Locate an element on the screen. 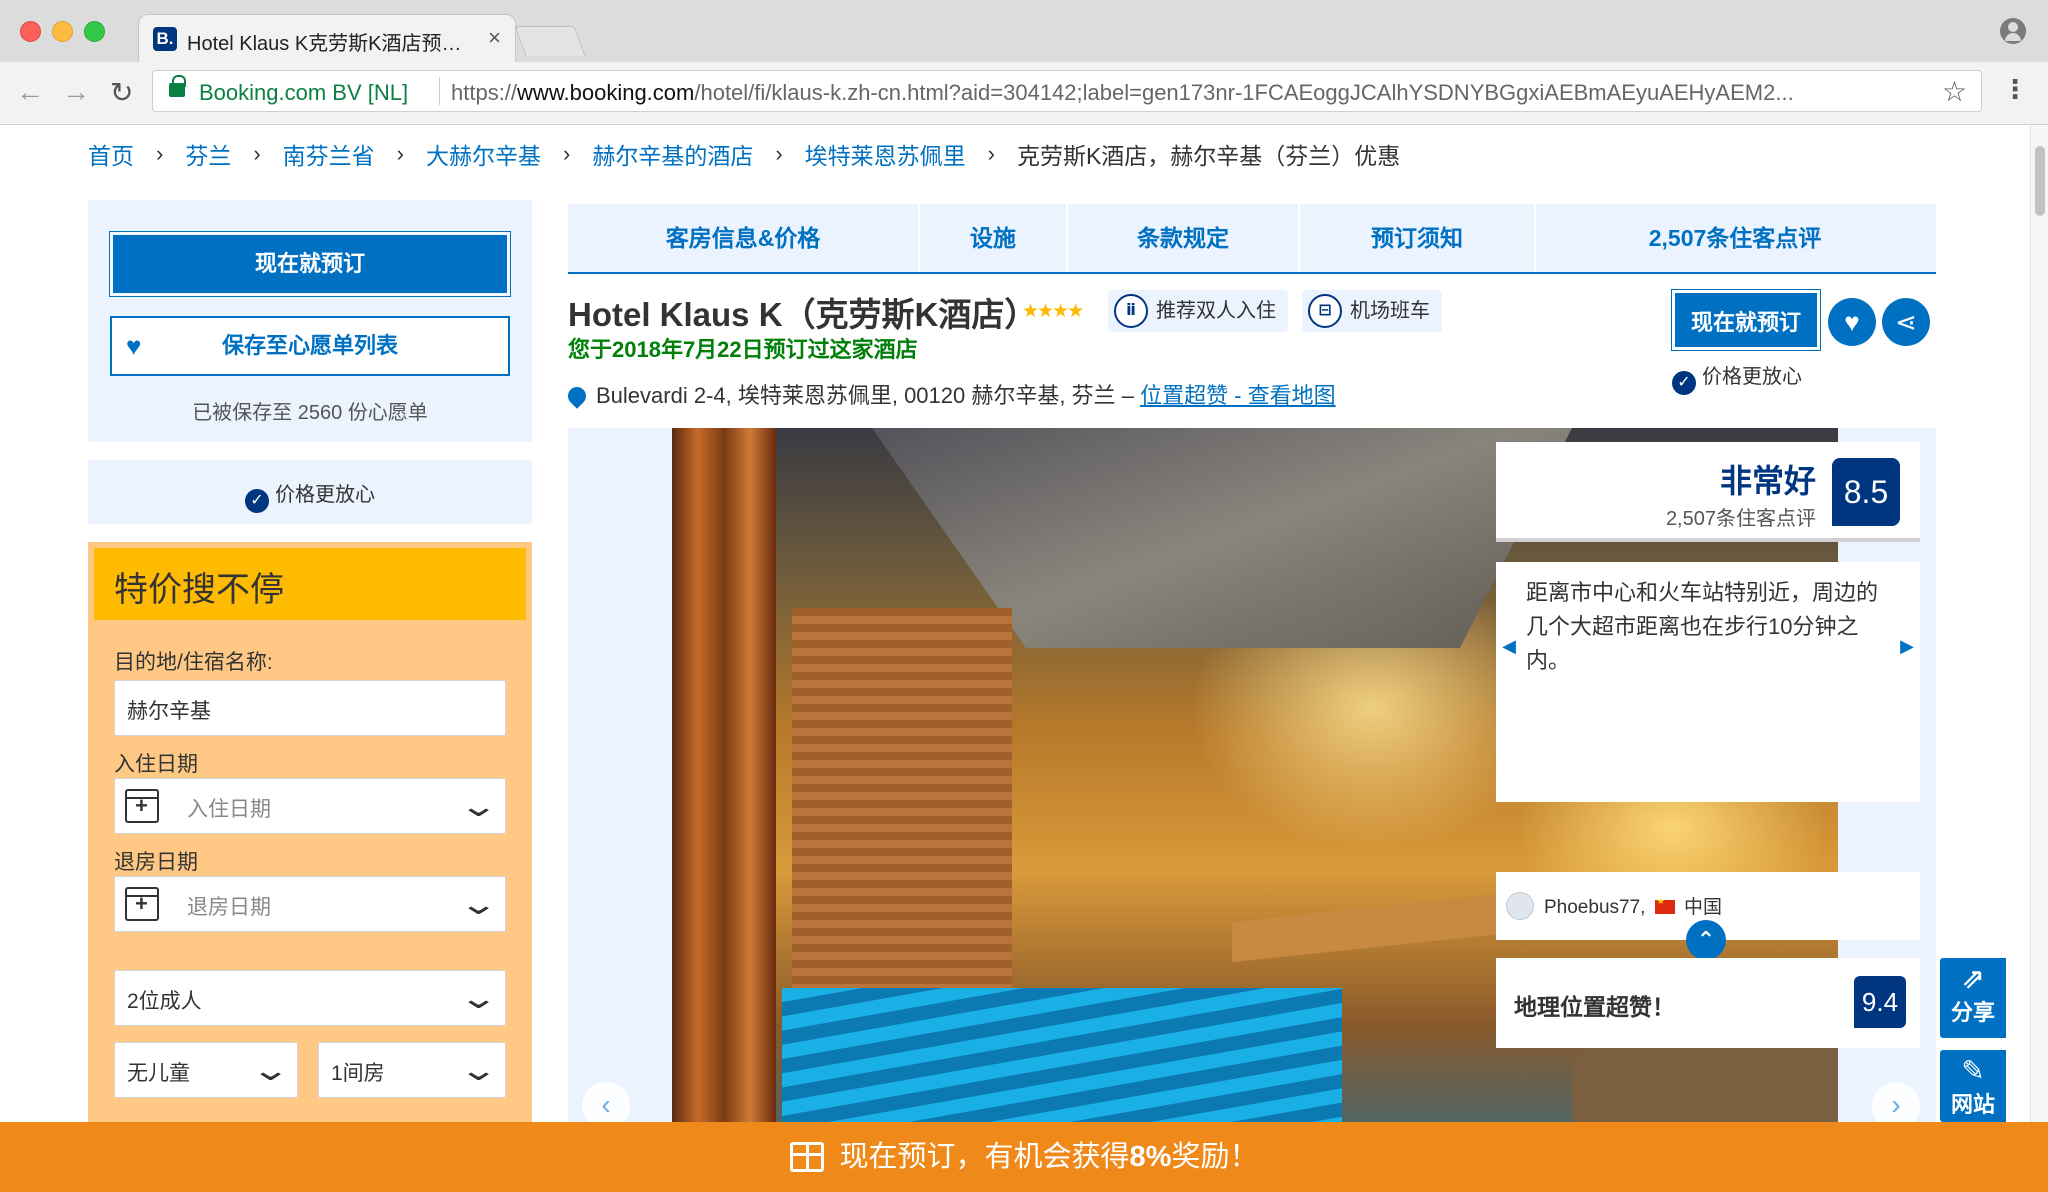 The height and width of the screenshot is (1192, 2048). breadcrumb-link: 首页 is located at coordinates (111, 154).